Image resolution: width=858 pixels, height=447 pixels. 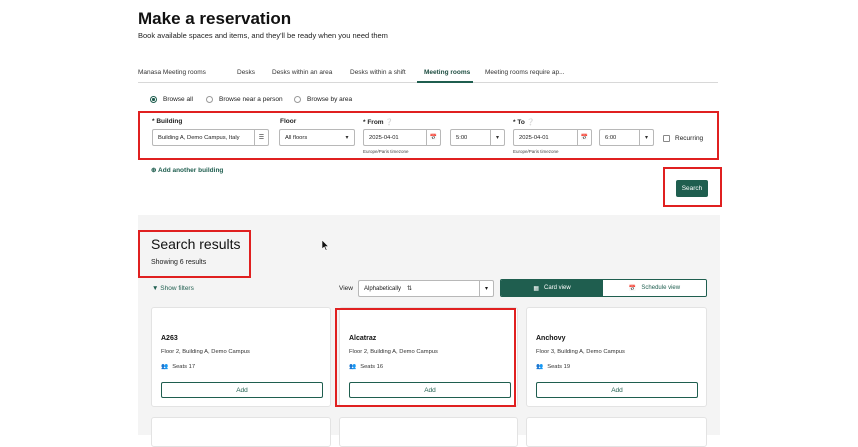 What do you see at coordinates (386, 151) in the screenshot?
I see `from-timezone: Europe/Paris timezone` at bounding box center [386, 151].